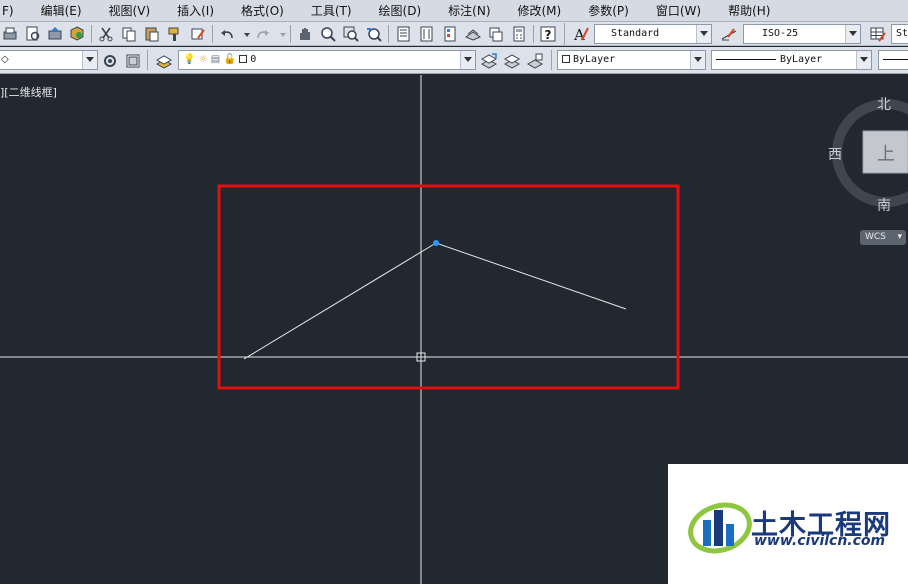 This screenshot has height=584, width=908. Describe the element at coordinates (780, 33) in the screenshot. I see `dimension-style-value: ISO-25` at that location.